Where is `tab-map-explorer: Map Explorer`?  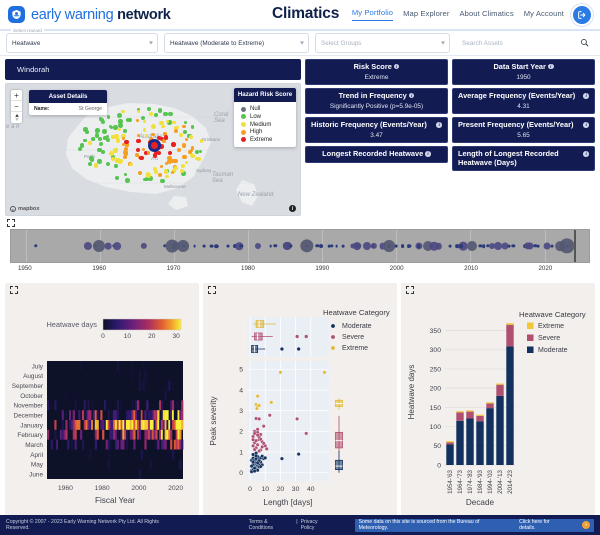 tab-map-explorer: Map Explorer is located at coordinates (426, 15).